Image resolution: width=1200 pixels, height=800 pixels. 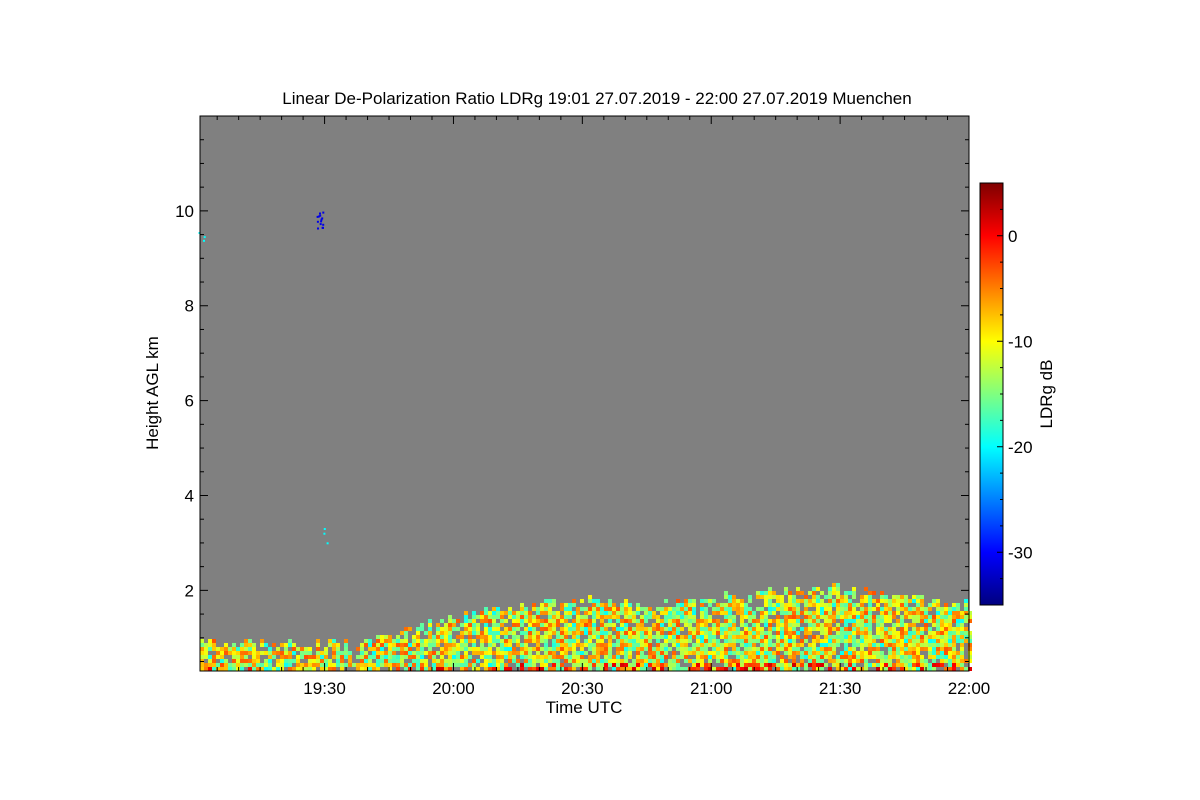 What do you see at coordinates (317, 216) in the screenshot?
I see `heatmap-feature` at bounding box center [317, 216].